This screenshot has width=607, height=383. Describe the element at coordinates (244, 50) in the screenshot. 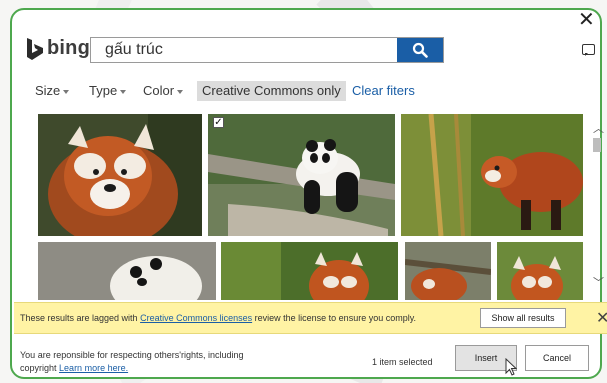

I see `search-input` at that location.